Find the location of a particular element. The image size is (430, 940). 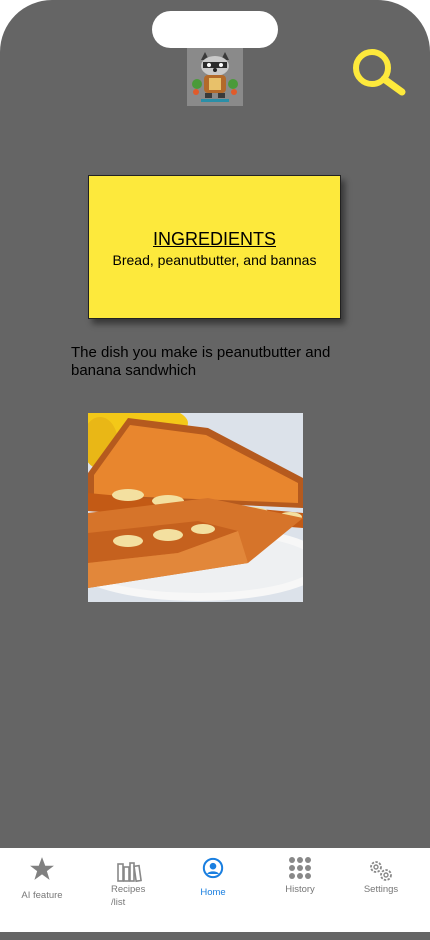

tab-label: AI feature is located at coordinates (42, 895).